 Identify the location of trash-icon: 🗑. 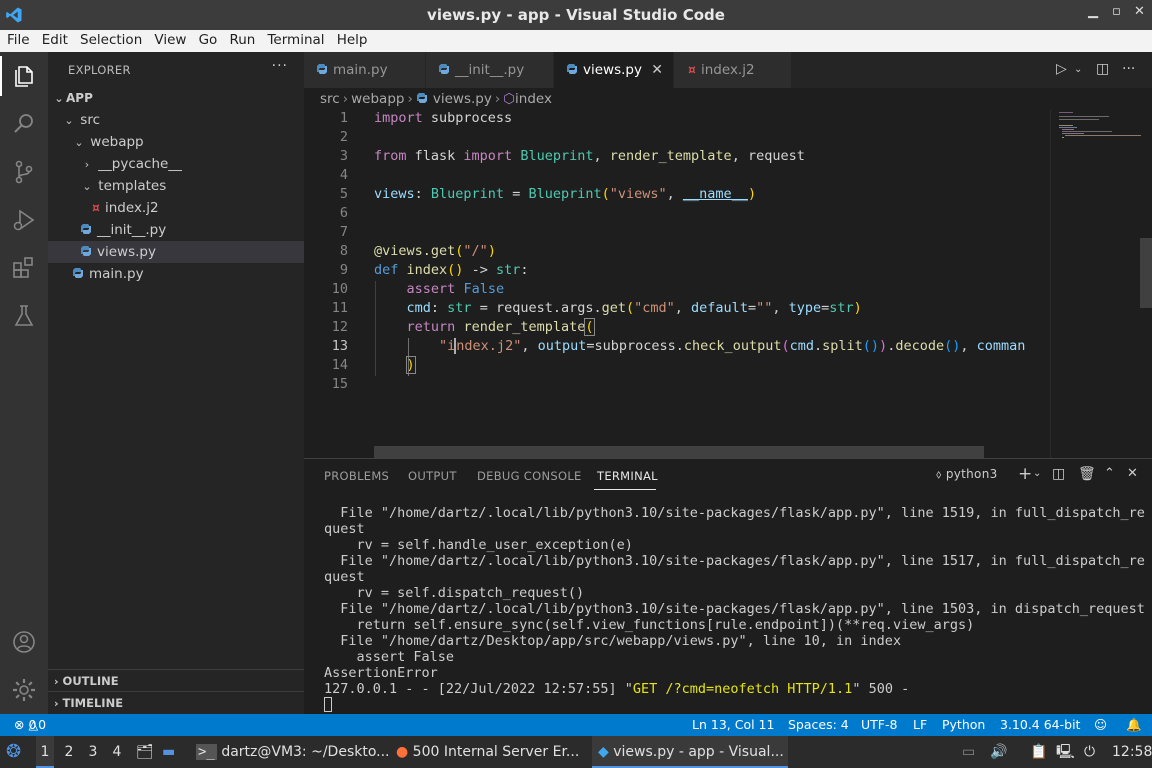
(1087, 474).